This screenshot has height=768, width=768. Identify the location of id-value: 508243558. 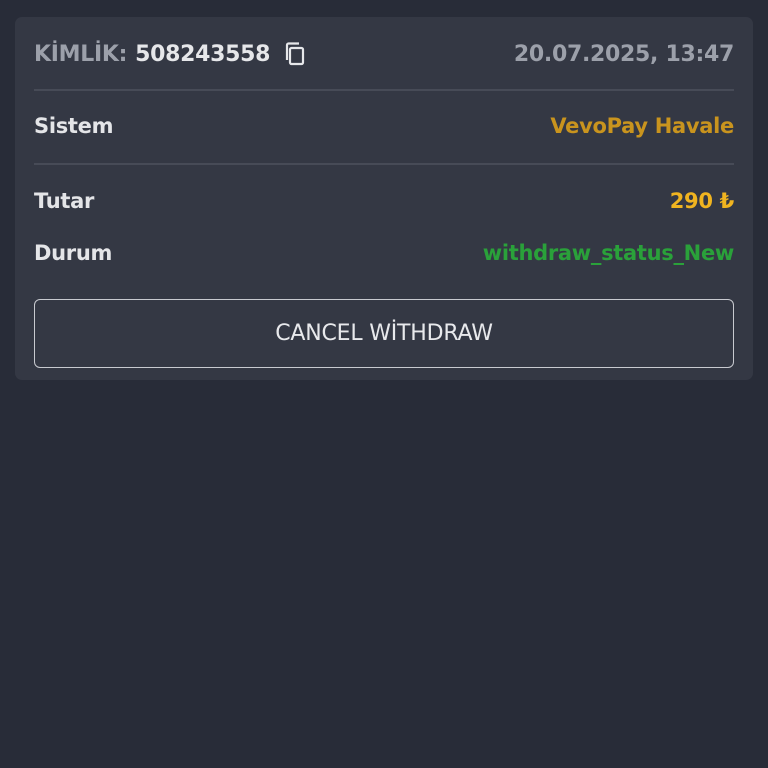
(203, 54).